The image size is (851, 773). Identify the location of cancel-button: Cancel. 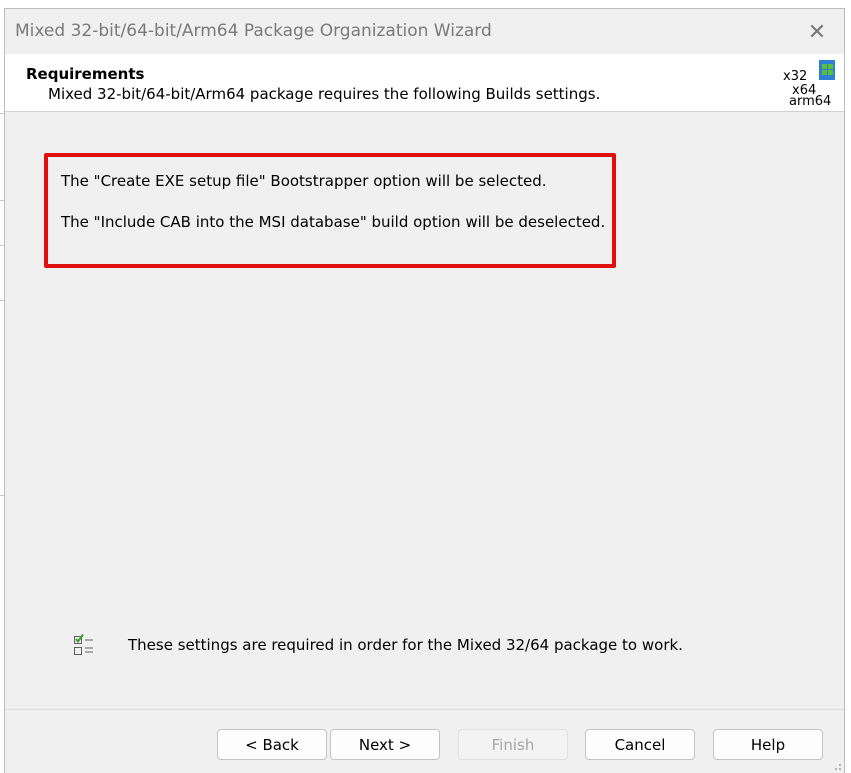
(640, 744).